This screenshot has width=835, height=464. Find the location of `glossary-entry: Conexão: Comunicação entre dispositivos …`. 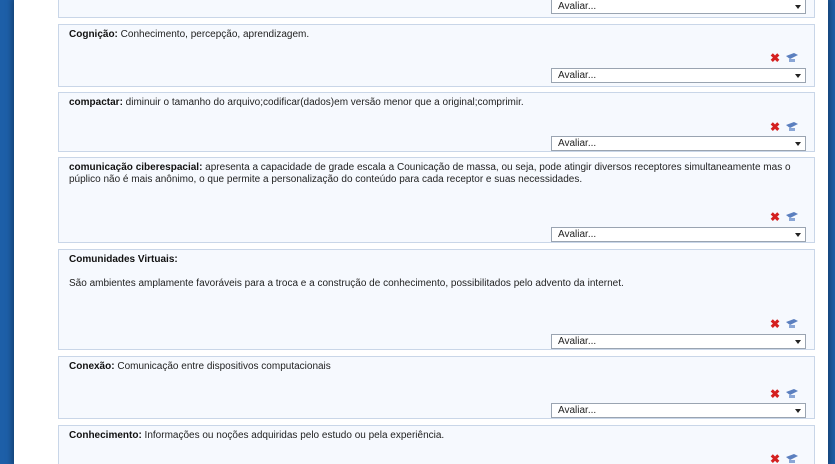

glossary-entry: Conexão: Comunicação entre dispositivos … is located at coordinates (436, 387).